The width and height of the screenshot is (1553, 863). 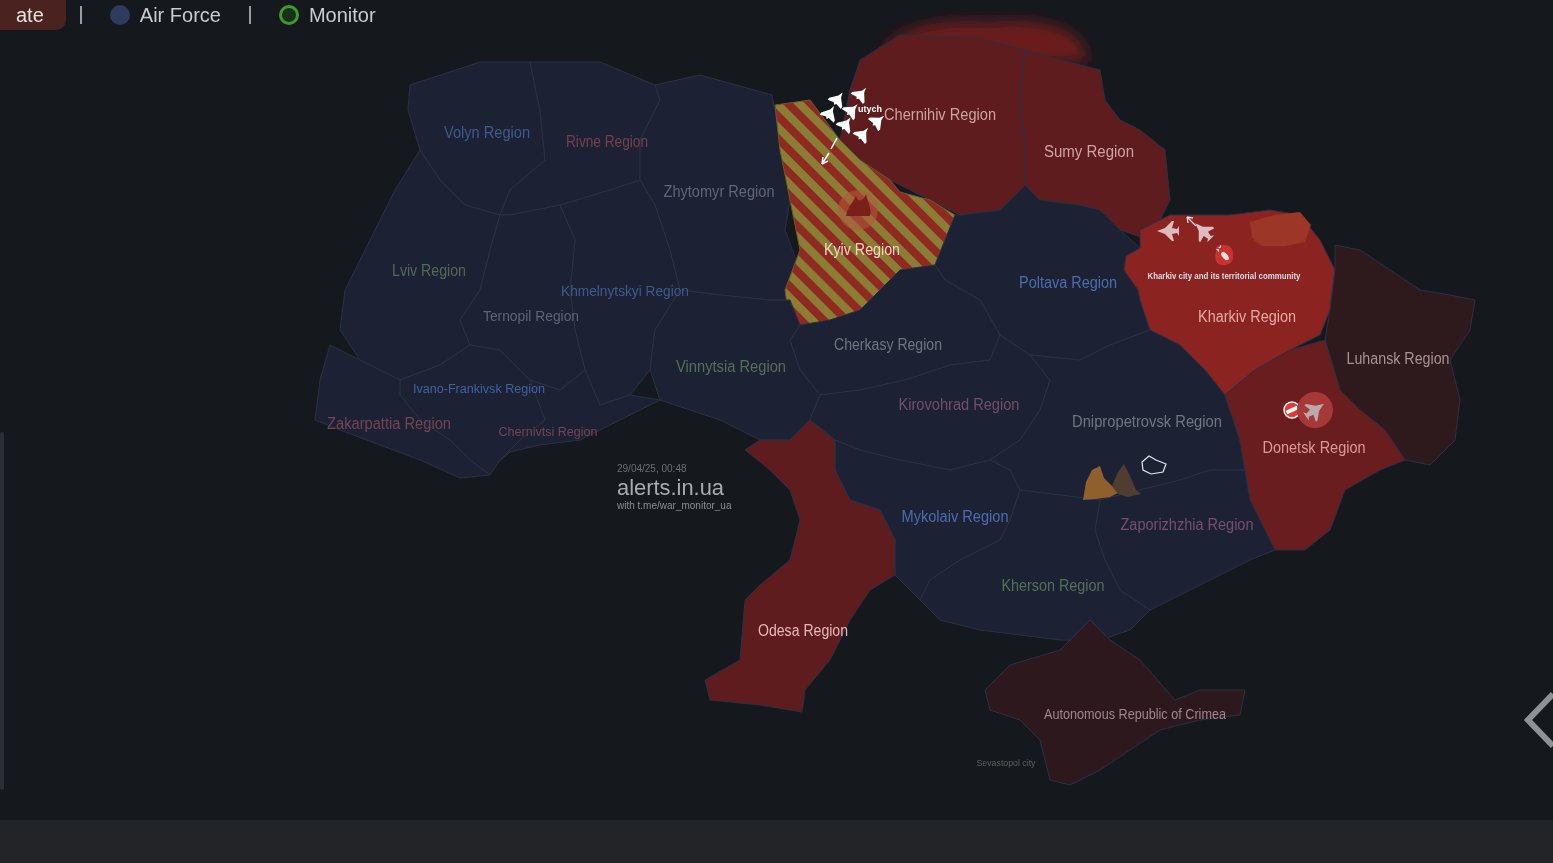 I want to click on place-label: Kharkiv city and its territorial community, so click(x=1235, y=276).